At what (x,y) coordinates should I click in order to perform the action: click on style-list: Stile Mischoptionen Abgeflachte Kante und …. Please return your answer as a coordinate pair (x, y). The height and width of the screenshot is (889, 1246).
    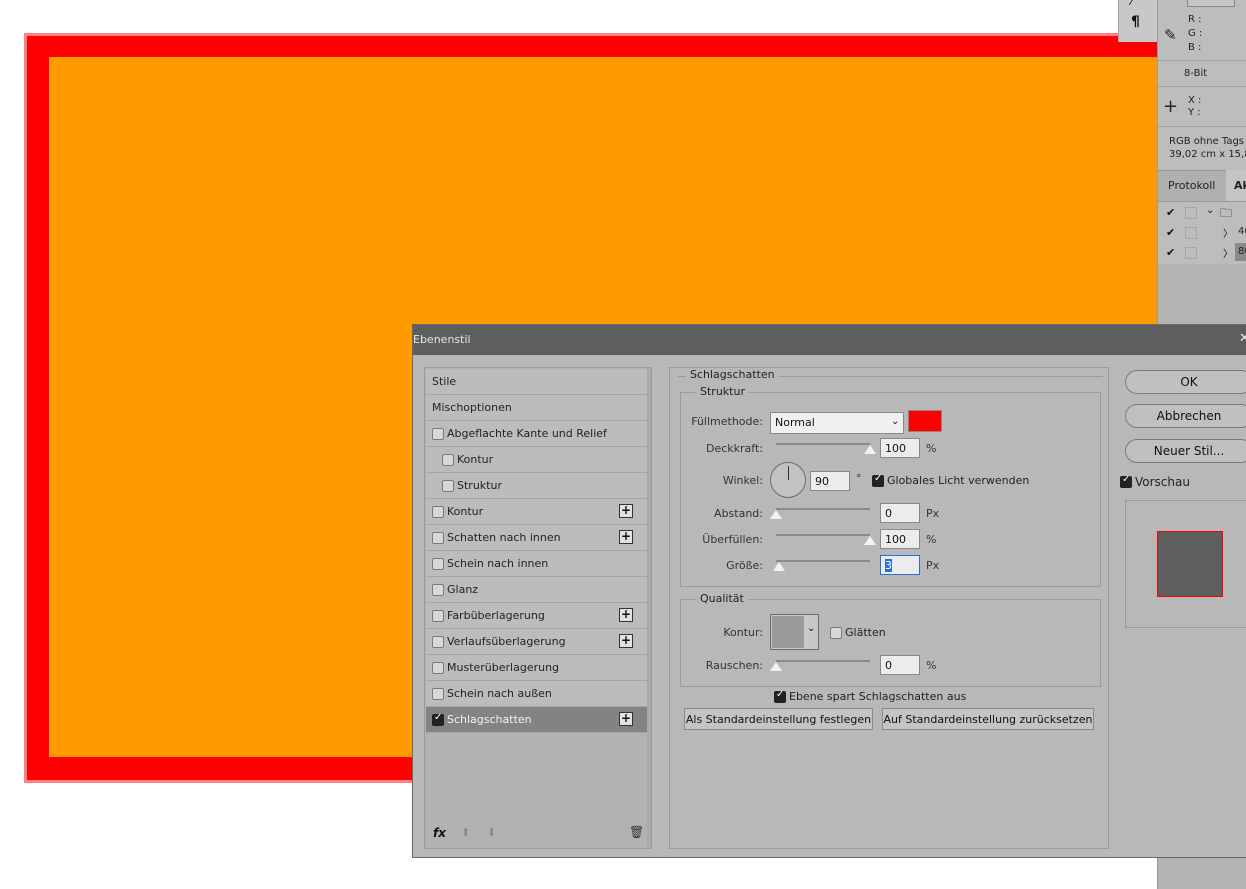
    Looking at the image, I should click on (538, 608).